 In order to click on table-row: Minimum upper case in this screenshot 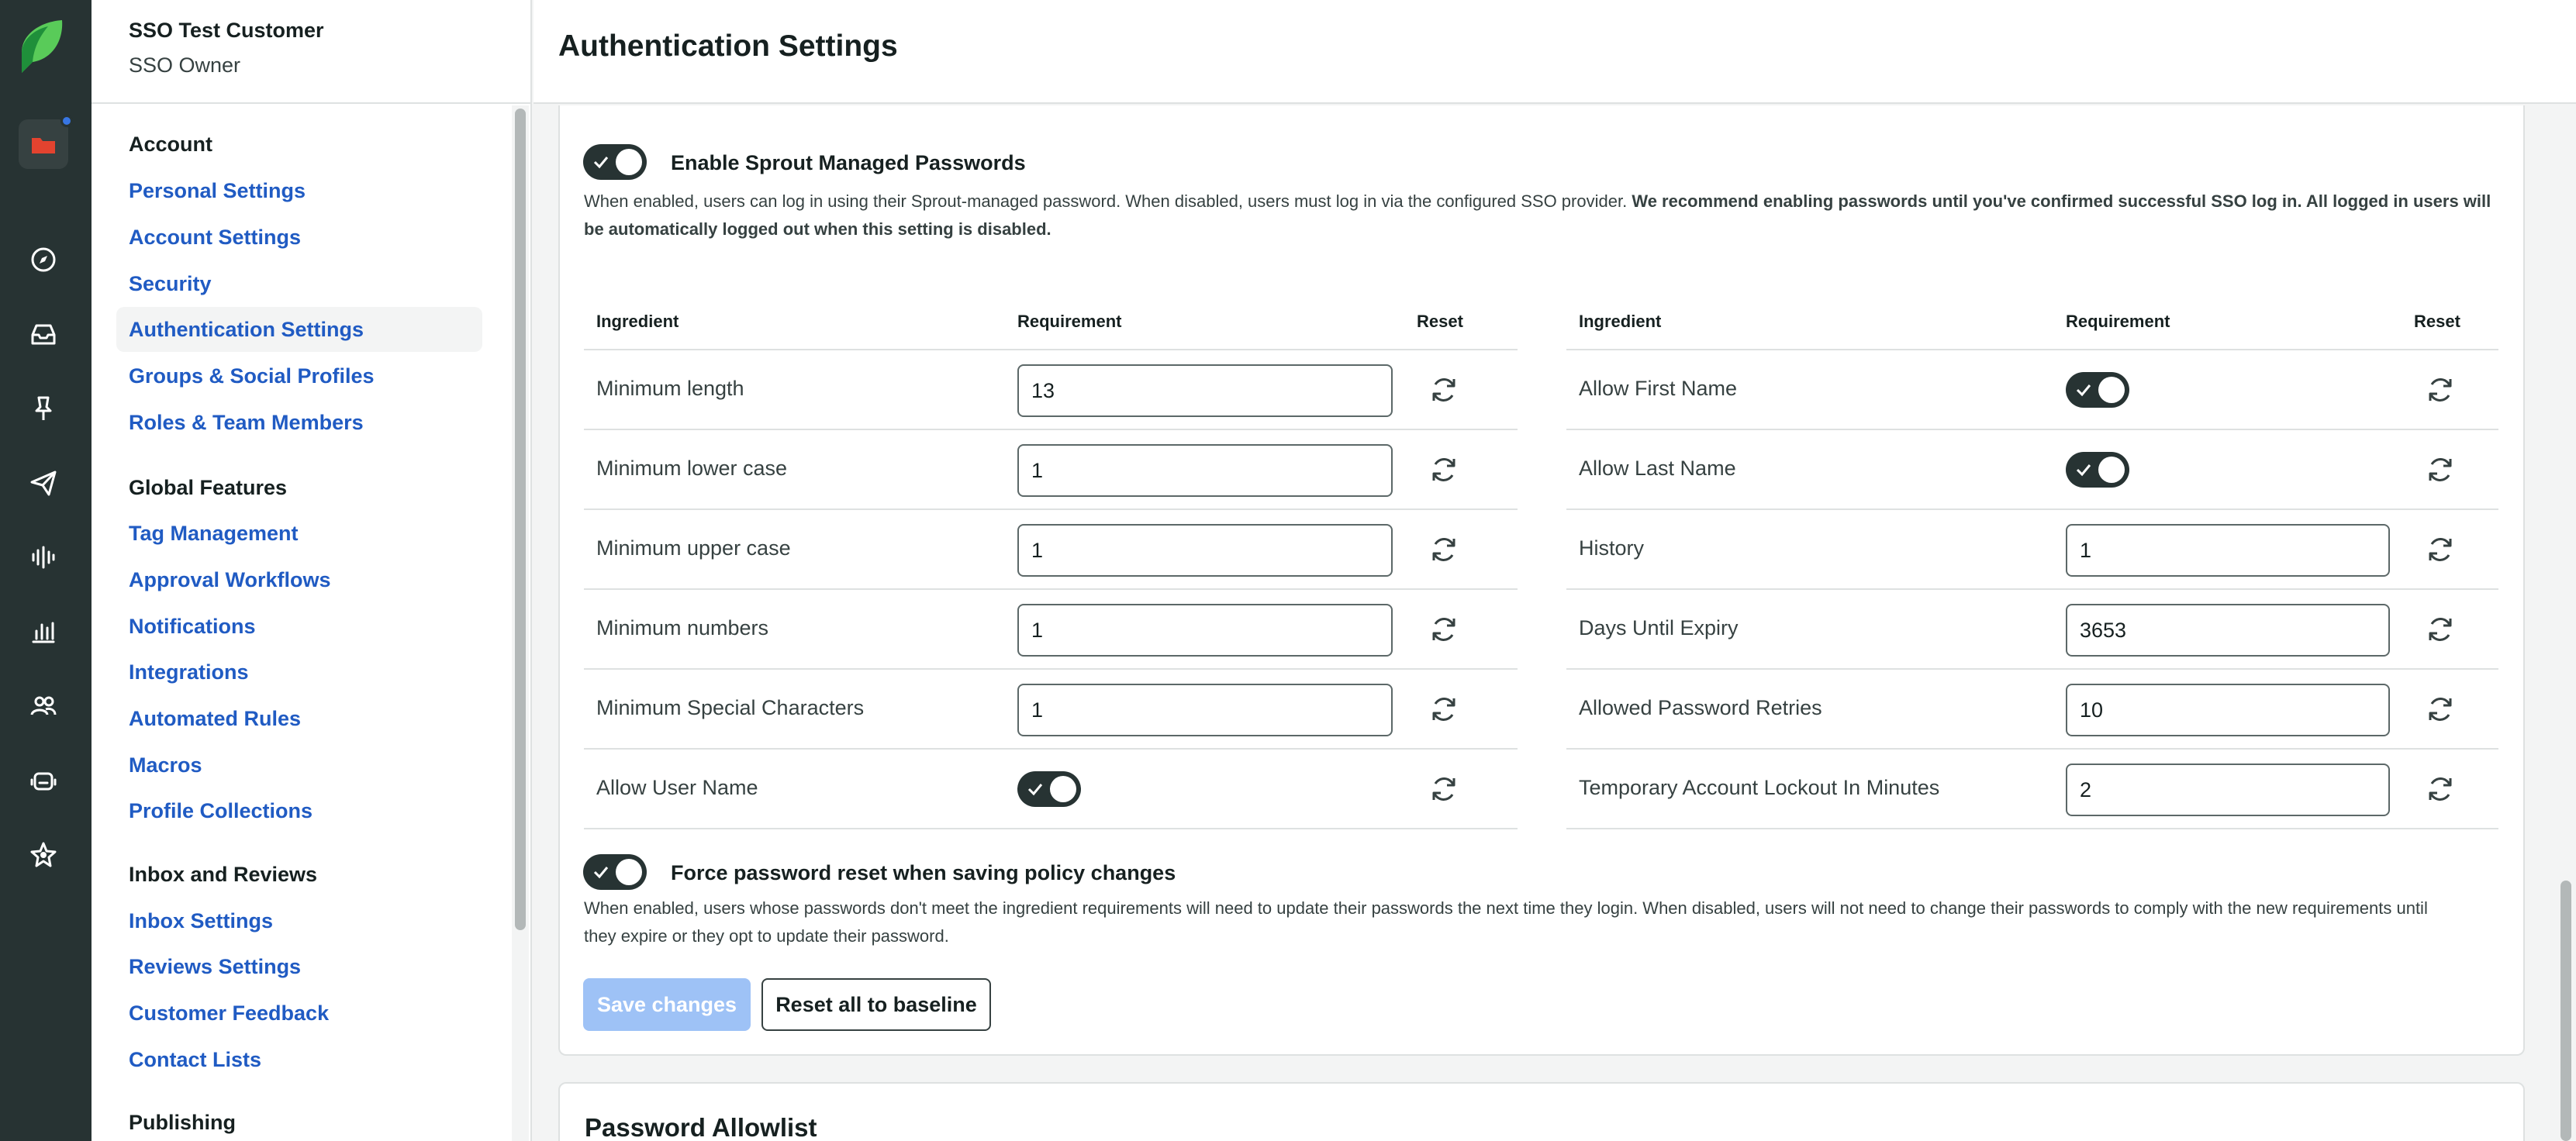, I will do `click(1051, 548)`.